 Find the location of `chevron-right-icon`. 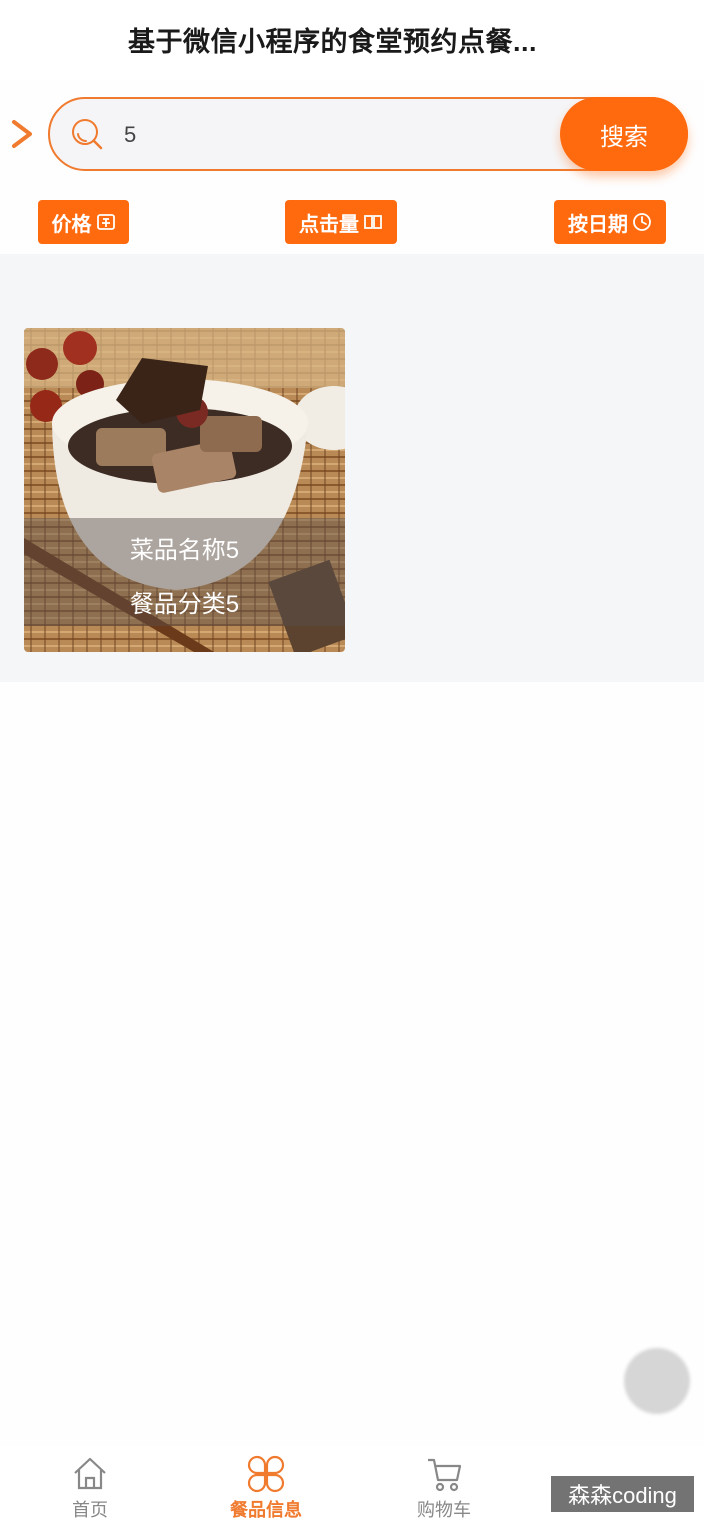

chevron-right-icon is located at coordinates (22, 134).